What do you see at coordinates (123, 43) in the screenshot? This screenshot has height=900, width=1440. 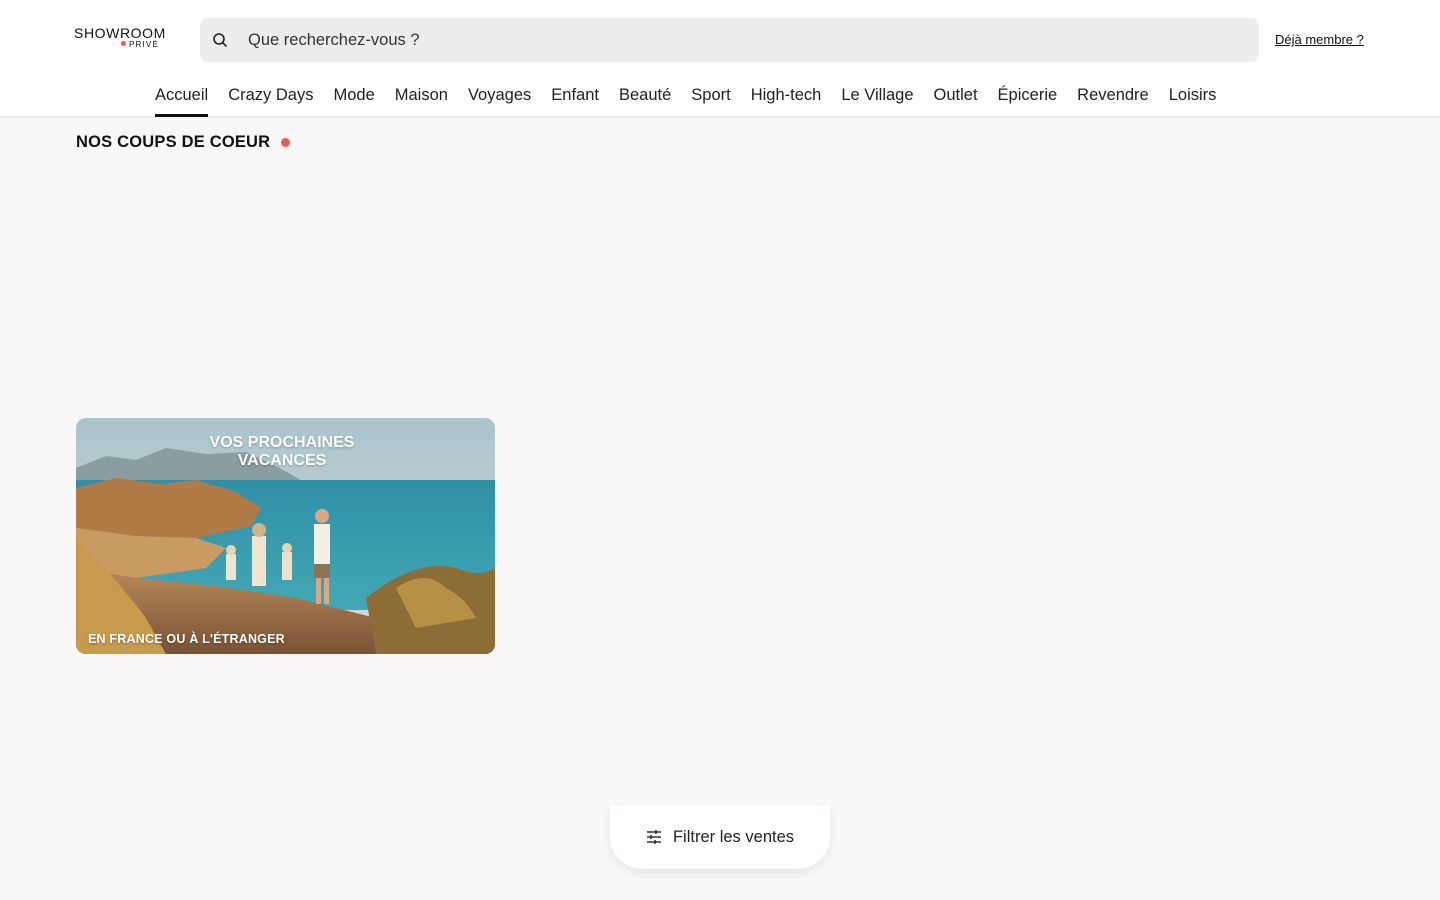 I see `logo-dot-icon` at bounding box center [123, 43].